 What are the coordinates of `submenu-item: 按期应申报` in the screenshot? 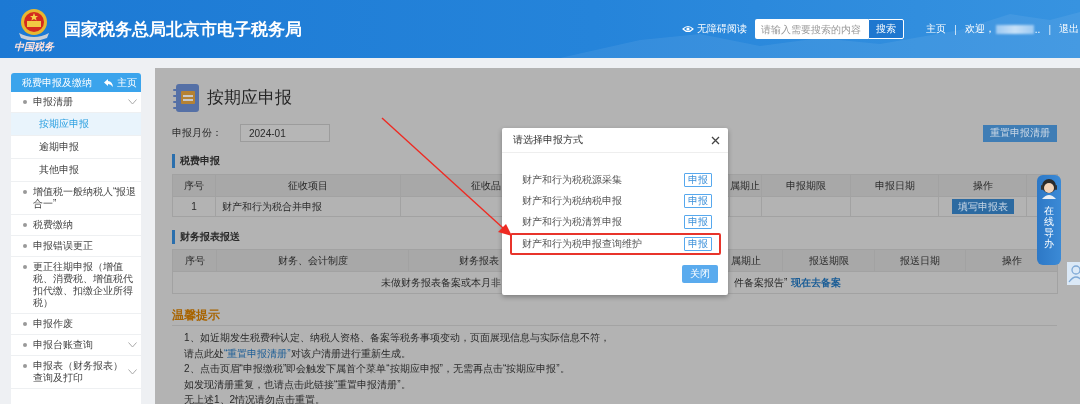 It's located at (76, 124).